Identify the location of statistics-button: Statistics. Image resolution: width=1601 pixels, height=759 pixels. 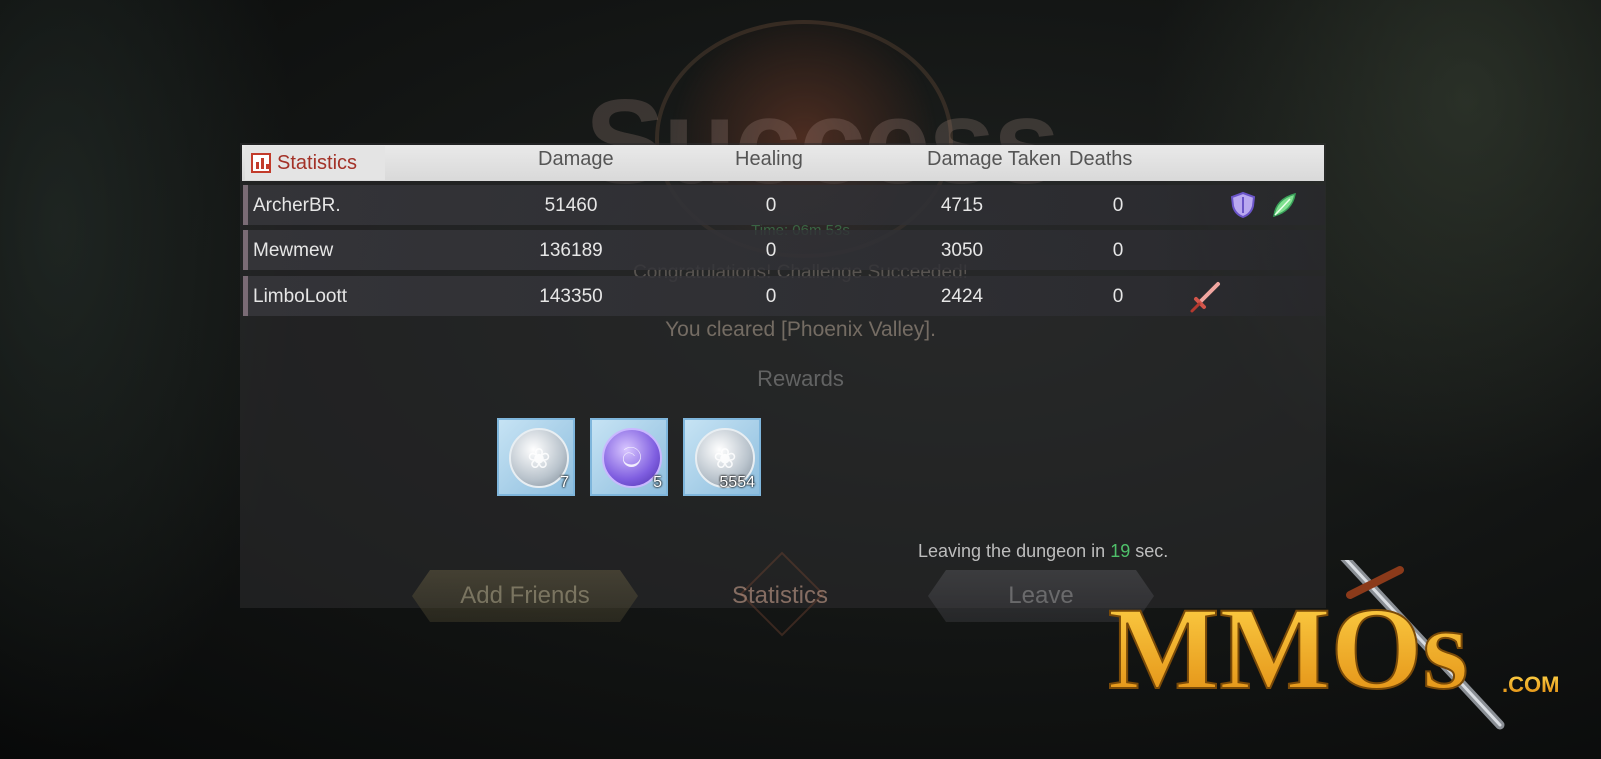
(780, 596).